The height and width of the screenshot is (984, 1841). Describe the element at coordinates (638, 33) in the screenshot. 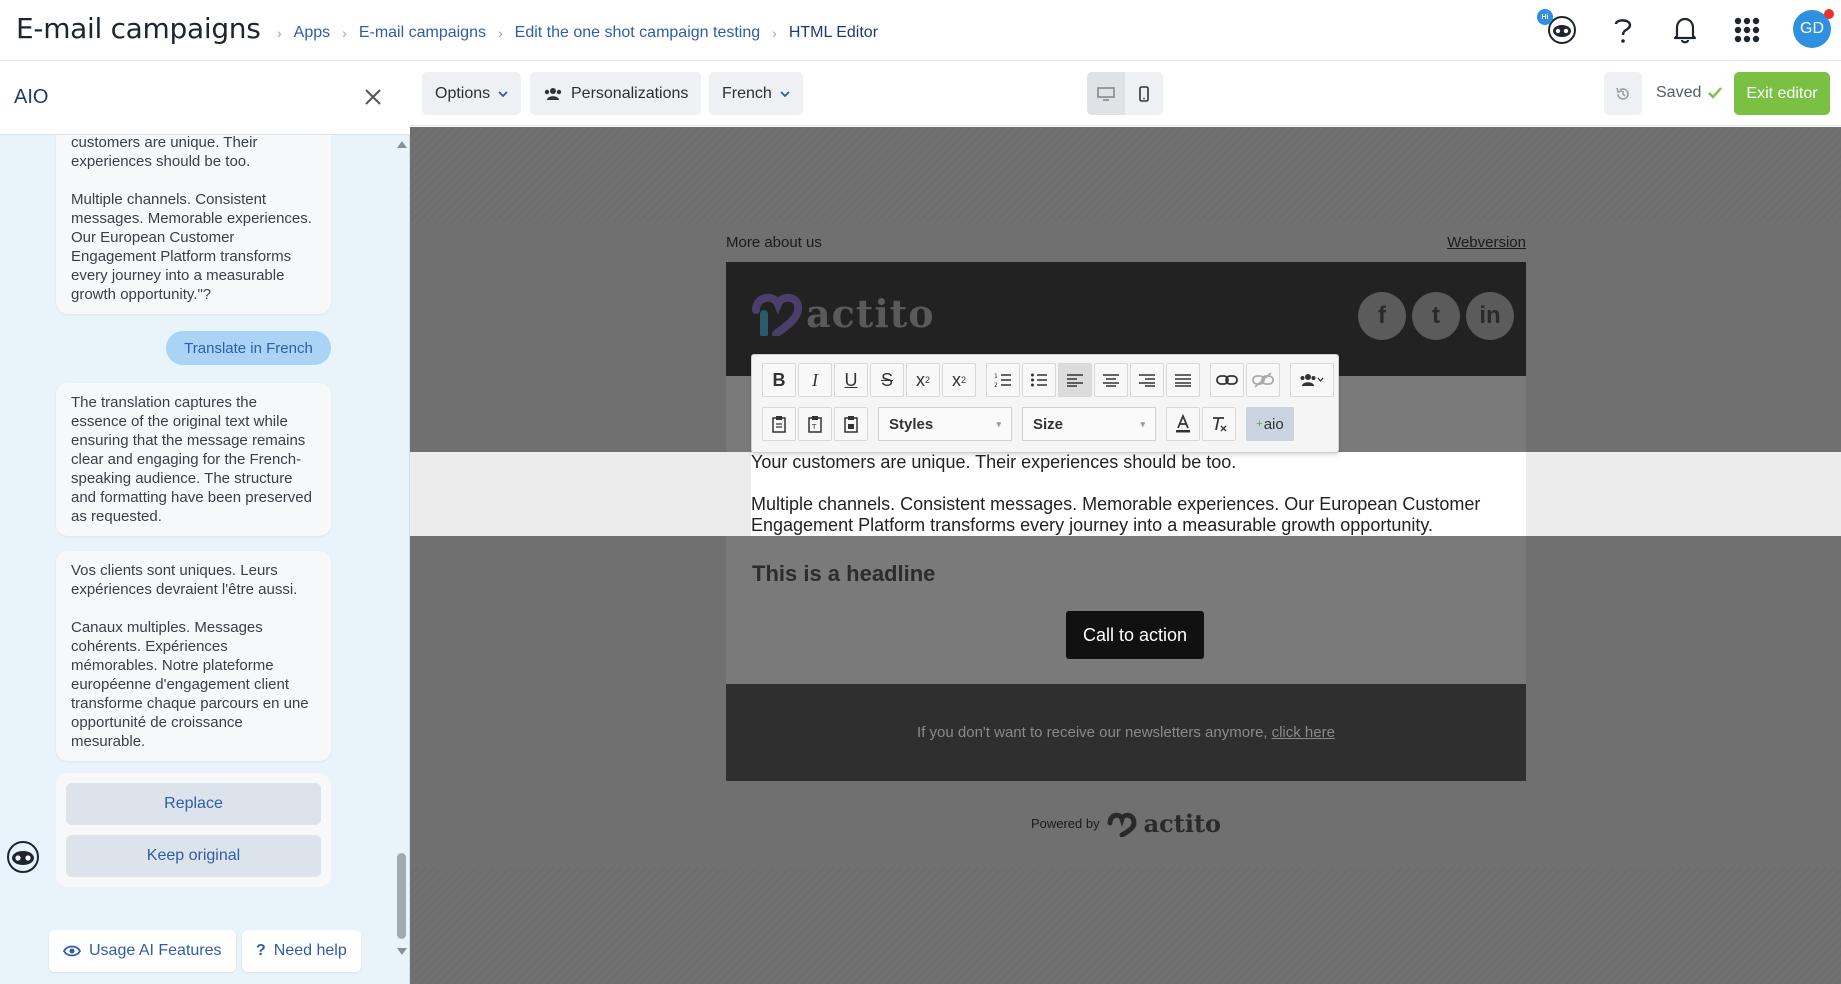

I see `breadcrumb-edit-campaign: Edit the one shot campaign testing` at that location.